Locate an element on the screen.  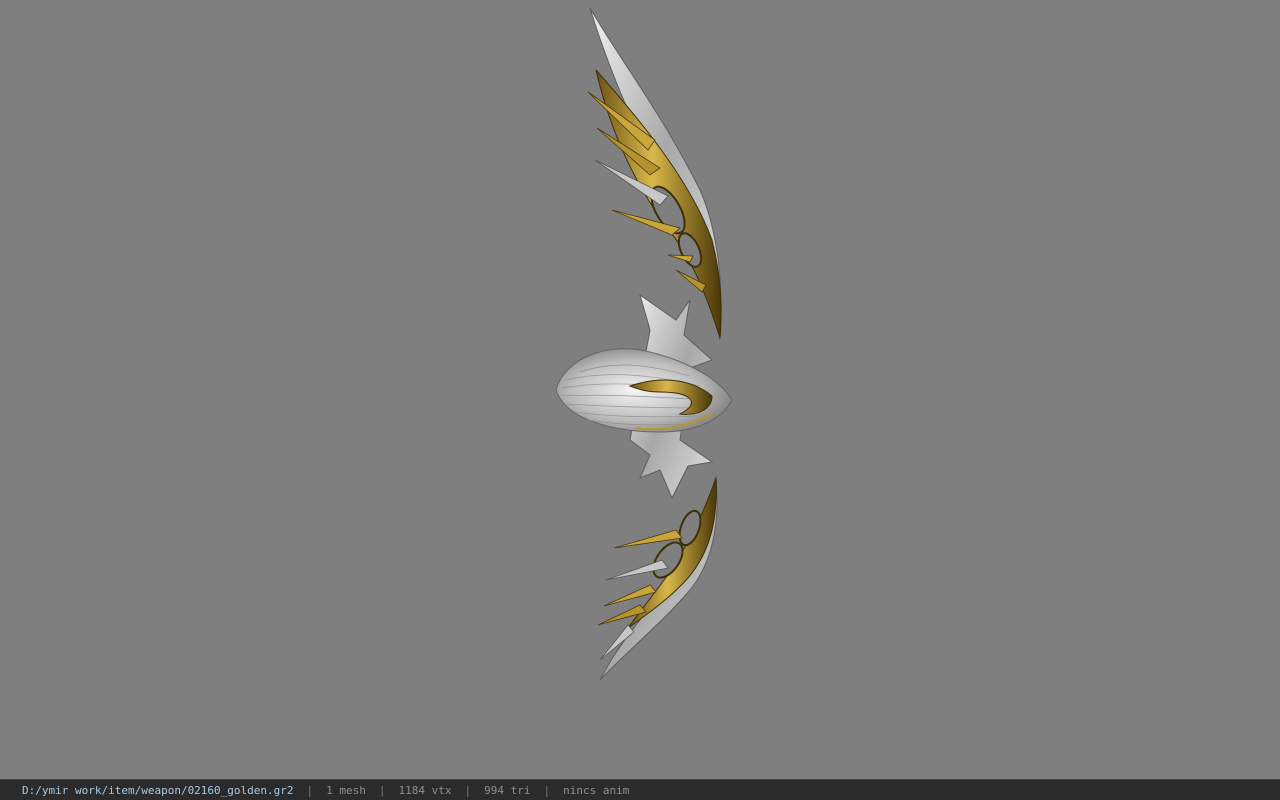
upper-limb is located at coordinates (654, 174).